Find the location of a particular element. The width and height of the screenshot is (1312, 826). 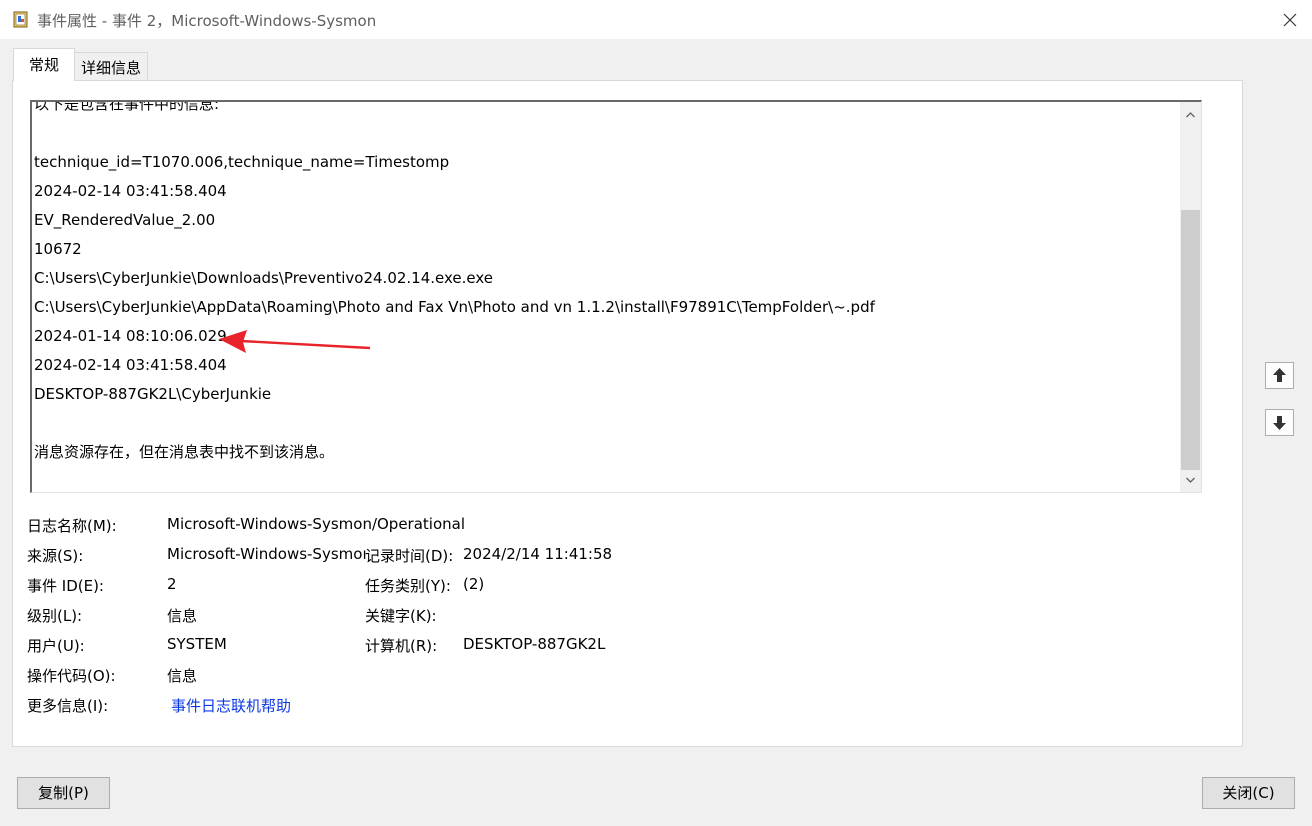

title-bar: 事件属性 - 事件 2，Microsoft-Windows-Sysmon is located at coordinates (656, 19).